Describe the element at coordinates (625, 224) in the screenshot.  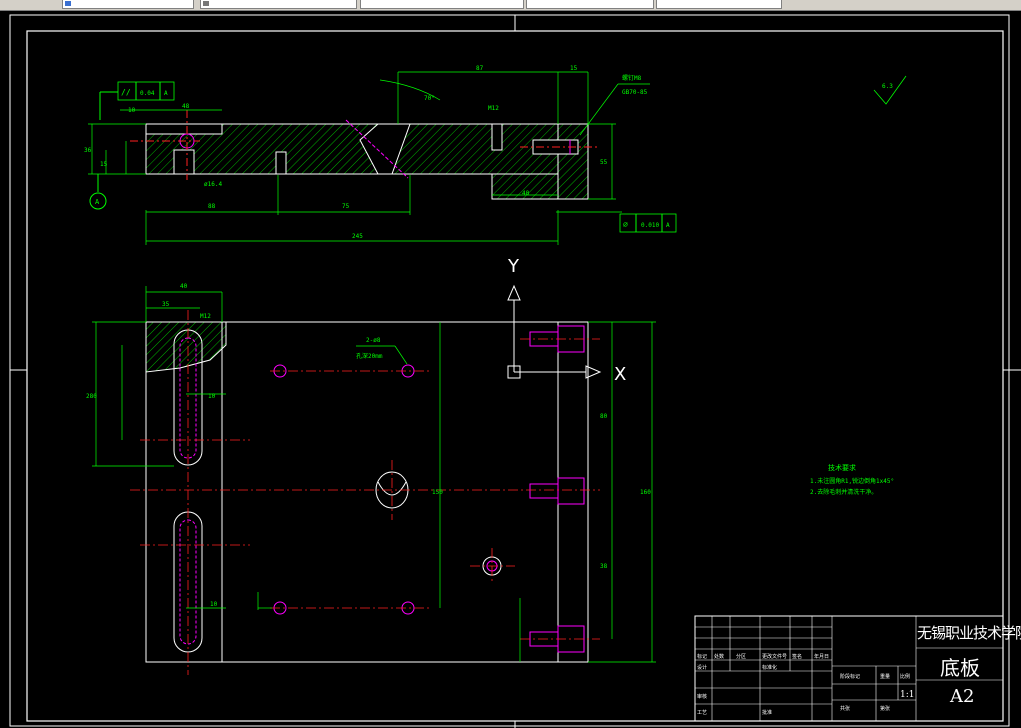
I see `tol-bottom-sym: ⌀` at that location.